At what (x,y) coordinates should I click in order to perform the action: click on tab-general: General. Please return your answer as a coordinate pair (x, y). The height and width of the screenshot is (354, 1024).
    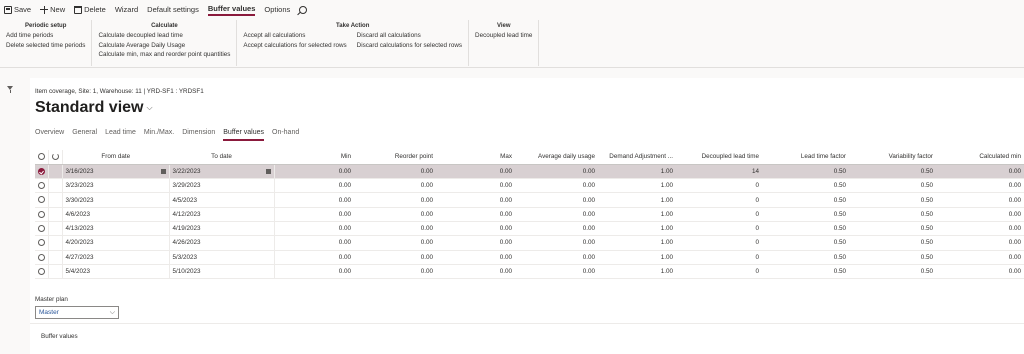
    Looking at the image, I should click on (84, 135).